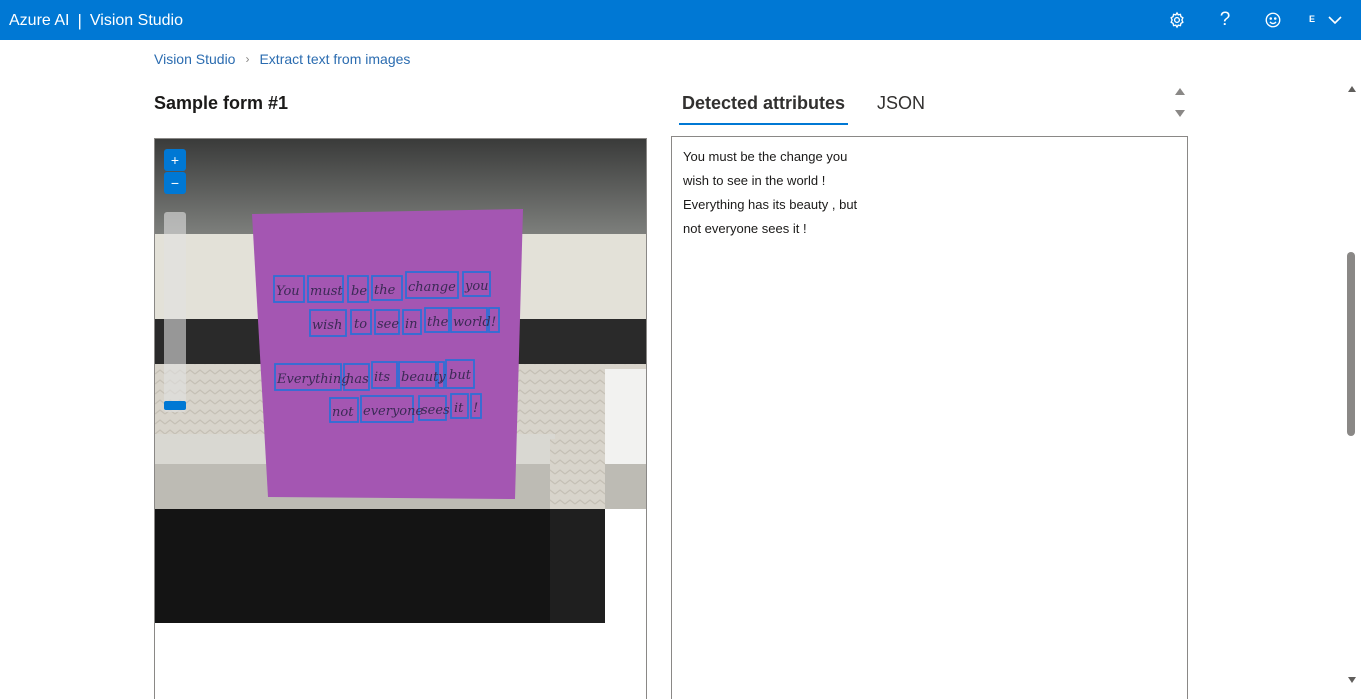  I want to click on svg-text: you, so click(476, 286).